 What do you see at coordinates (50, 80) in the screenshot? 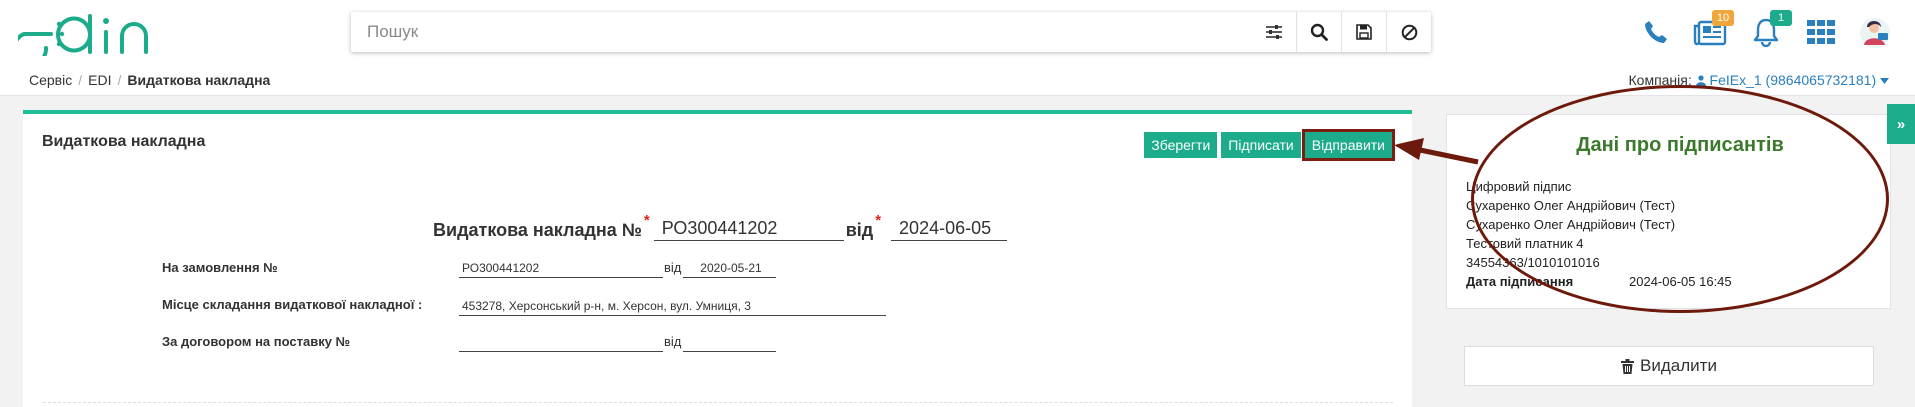
I see `breadcrumb-service: Сервіс` at bounding box center [50, 80].